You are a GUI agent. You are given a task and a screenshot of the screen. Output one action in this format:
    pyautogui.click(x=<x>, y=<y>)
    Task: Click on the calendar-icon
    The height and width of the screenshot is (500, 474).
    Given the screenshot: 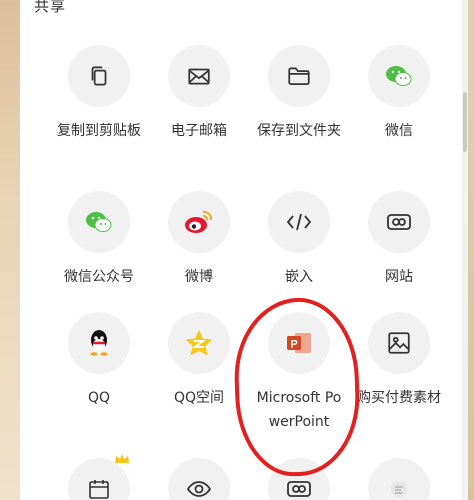 What is the action you would take?
    pyautogui.click(x=99, y=488)
    